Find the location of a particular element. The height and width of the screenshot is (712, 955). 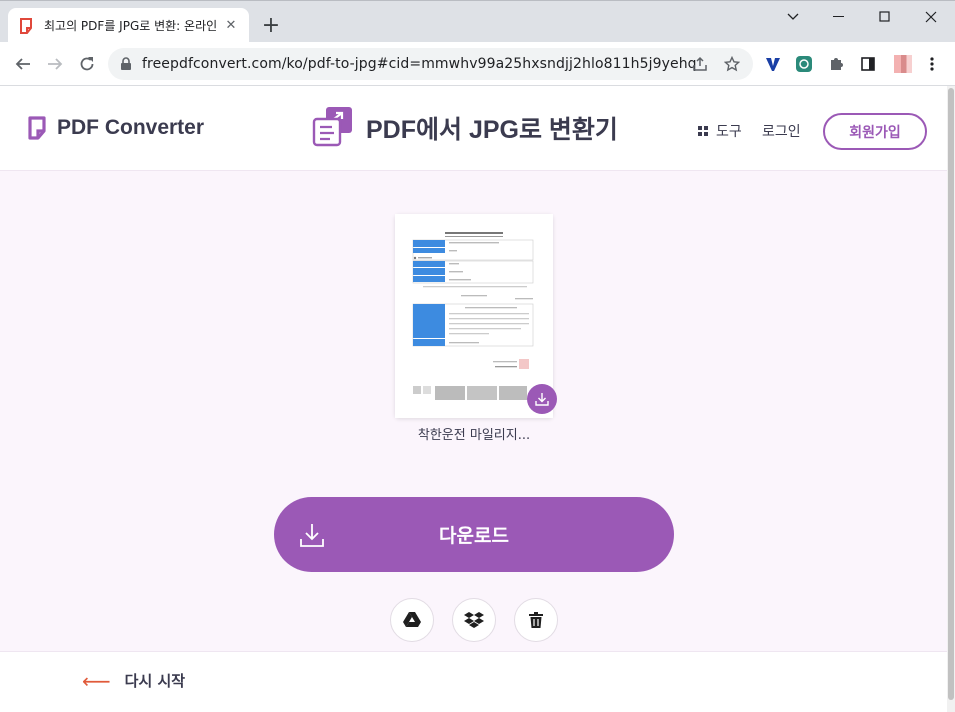

page-scrollbar is located at coordinates (951, 399).